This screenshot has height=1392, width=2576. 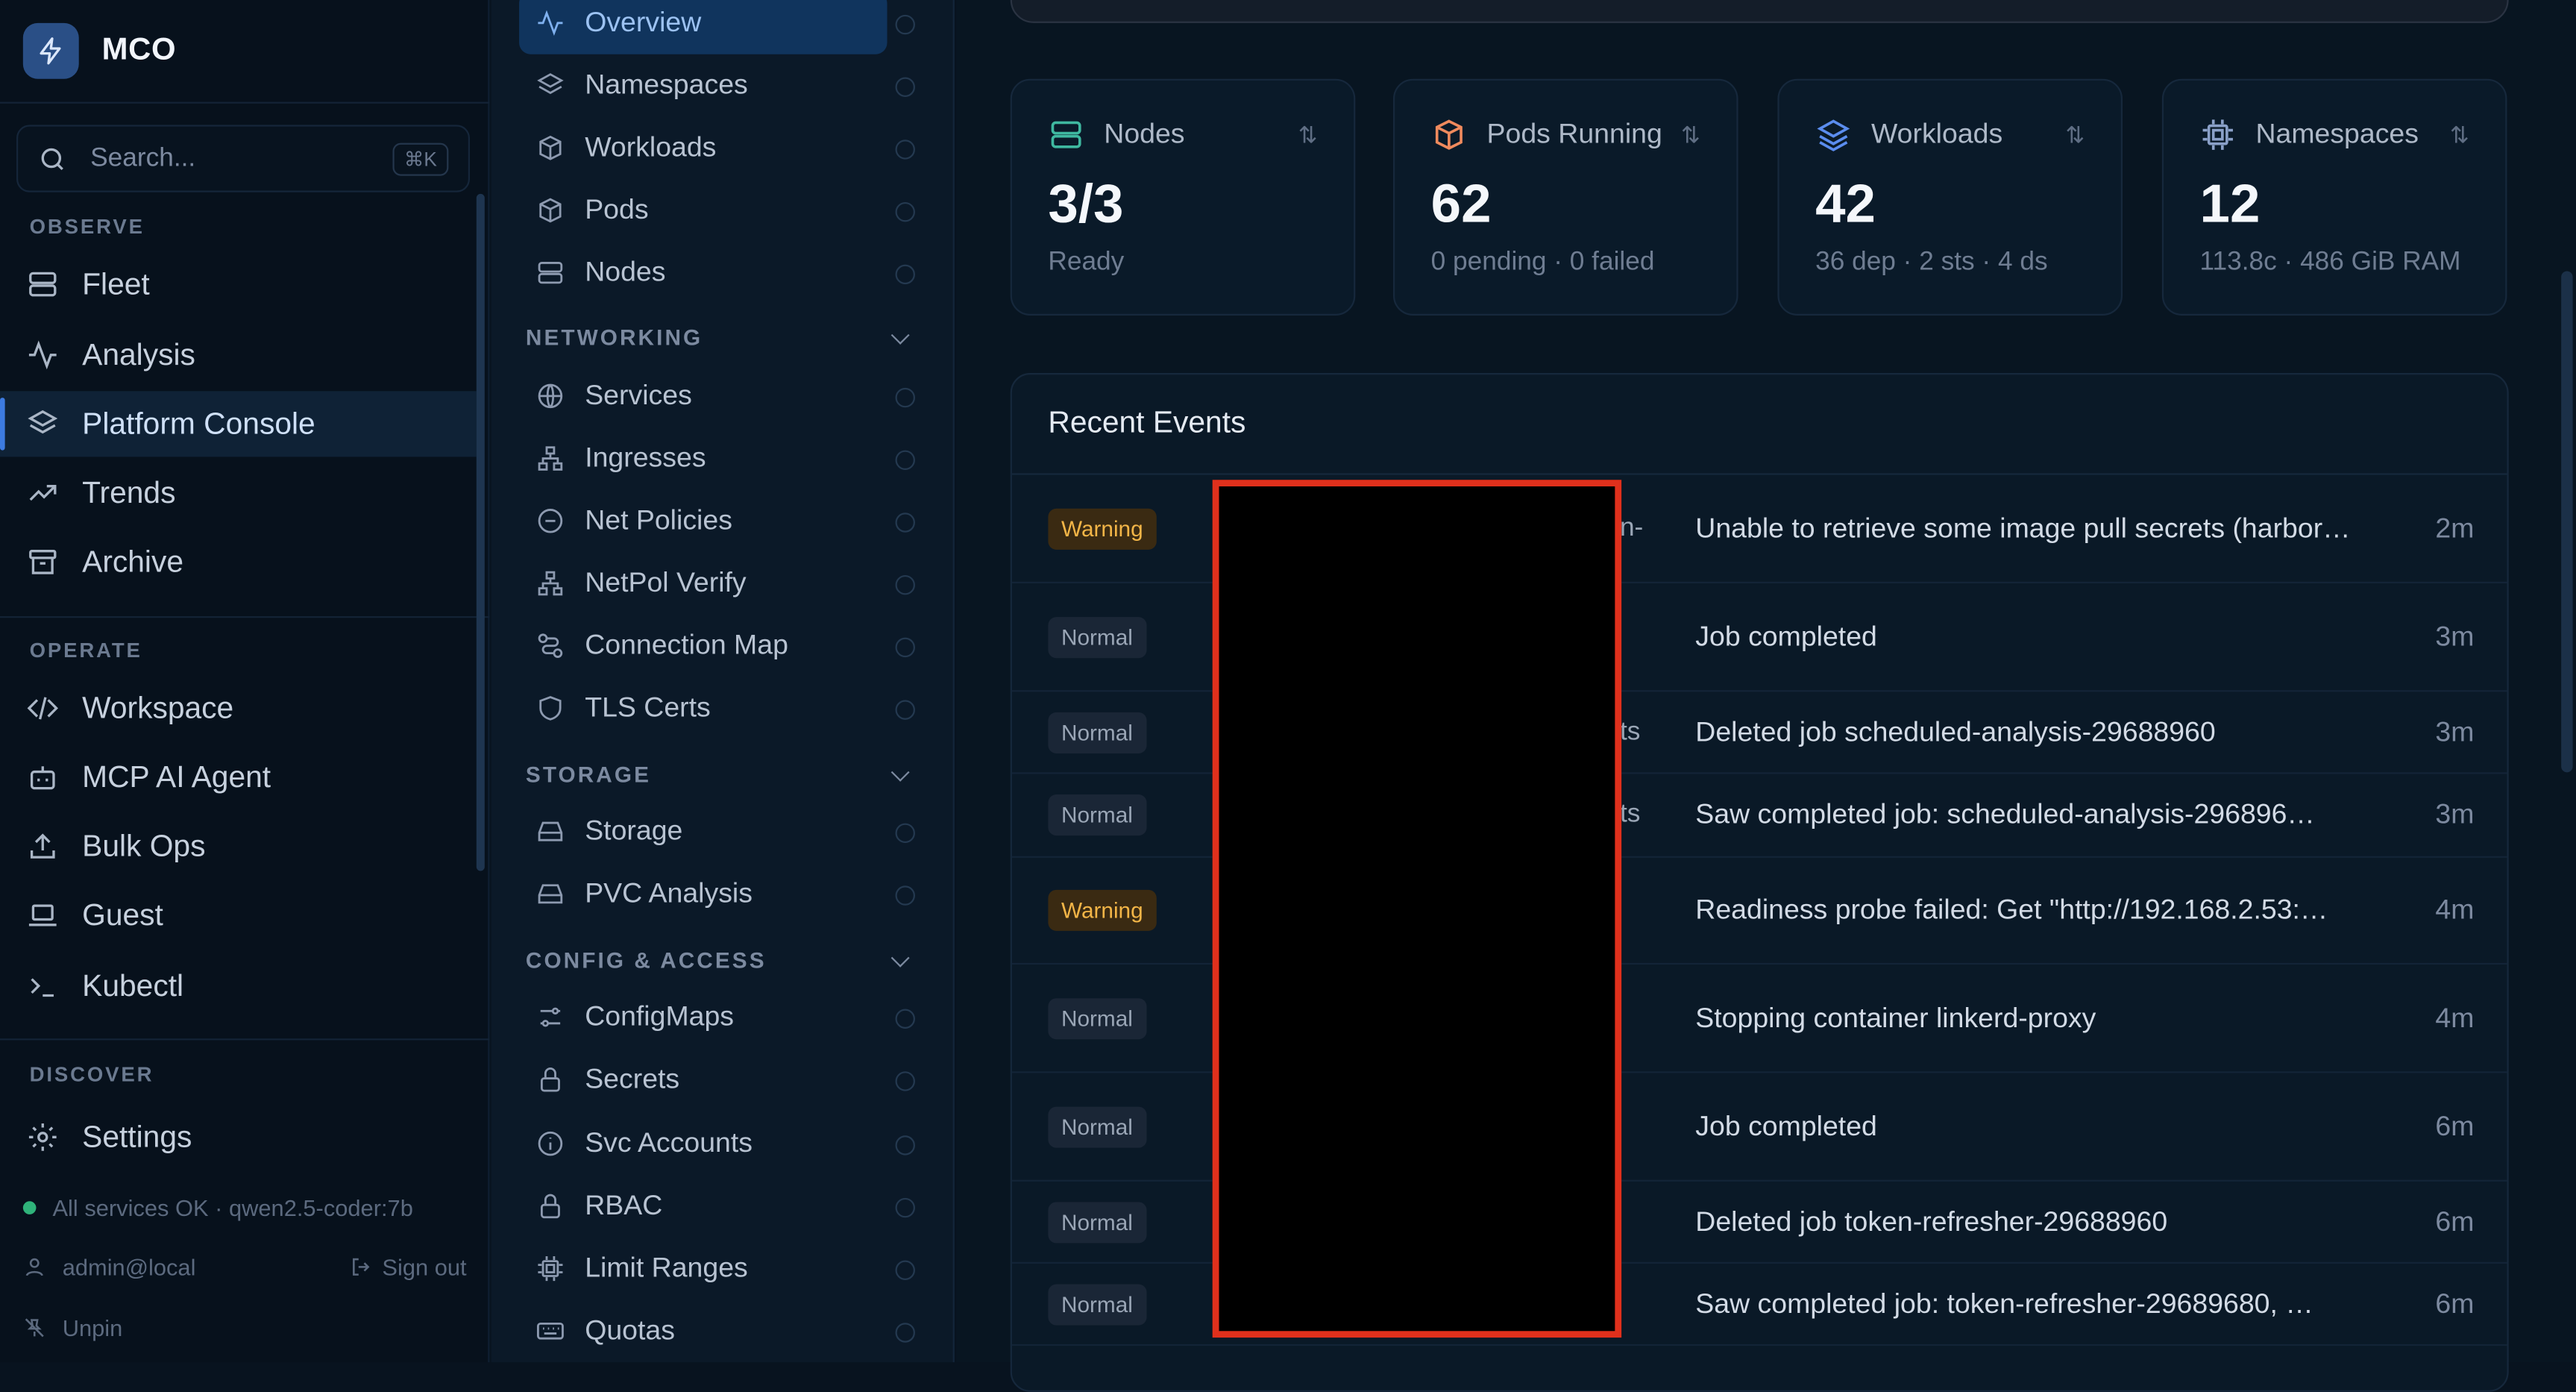 What do you see at coordinates (239, 284) in the screenshot?
I see `sidebar-item-fleet: Fleet` at bounding box center [239, 284].